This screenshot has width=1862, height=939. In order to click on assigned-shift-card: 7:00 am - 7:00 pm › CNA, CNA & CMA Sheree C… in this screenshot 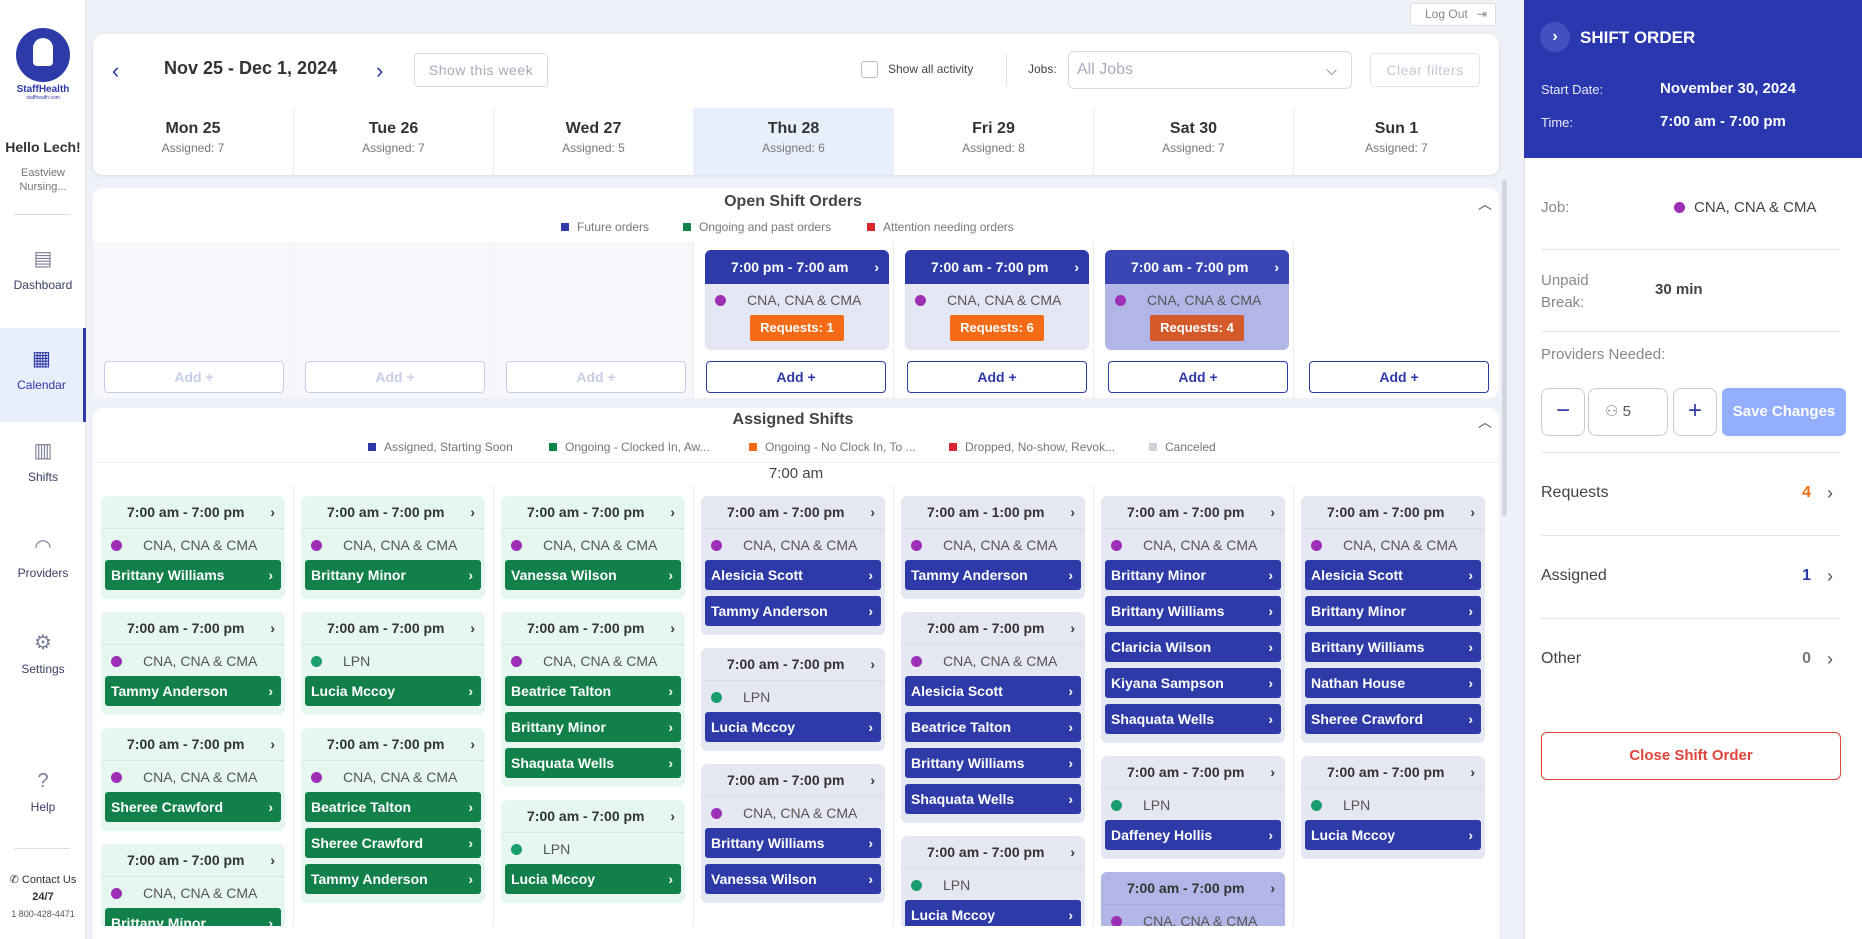, I will do `click(193, 779)`.